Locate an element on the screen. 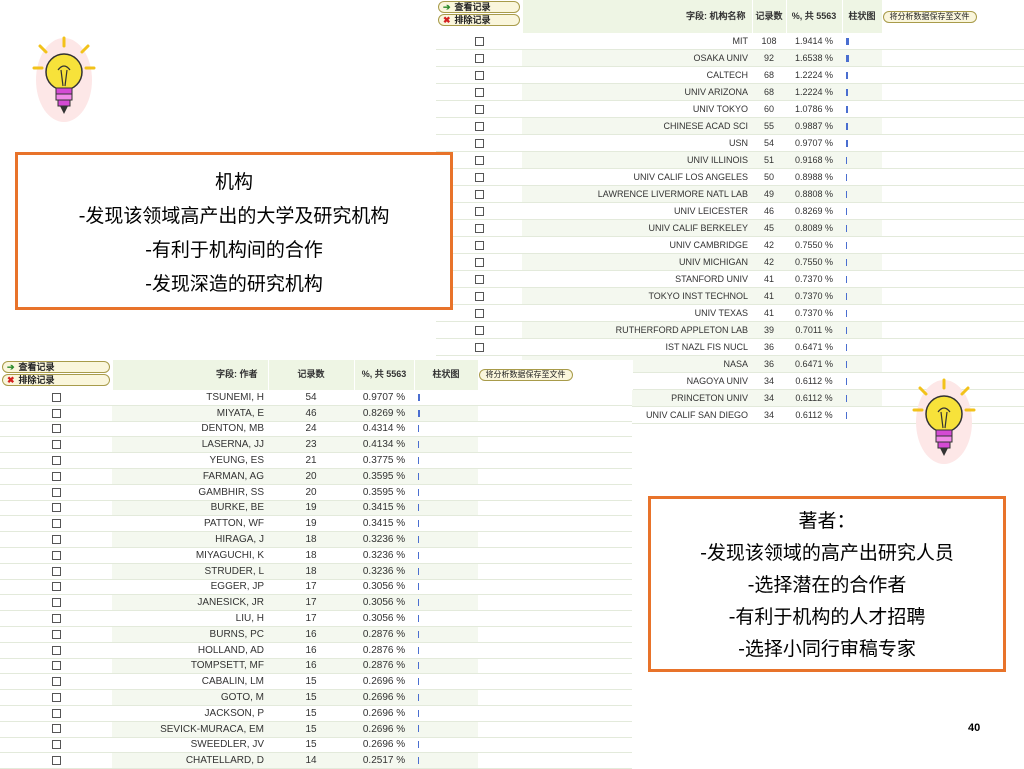 This screenshot has height=769, width=1024. row-percent: 0.2517 % is located at coordinates (384, 760).